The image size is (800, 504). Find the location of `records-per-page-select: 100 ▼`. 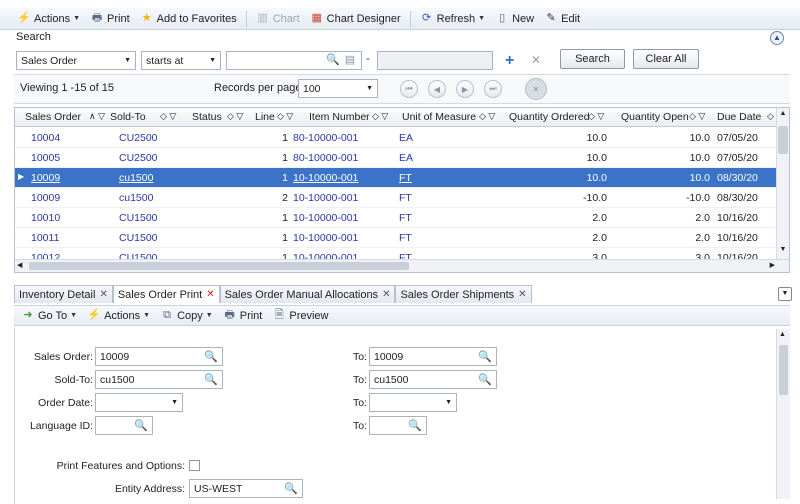

records-per-page-select: 100 ▼ is located at coordinates (338, 88).